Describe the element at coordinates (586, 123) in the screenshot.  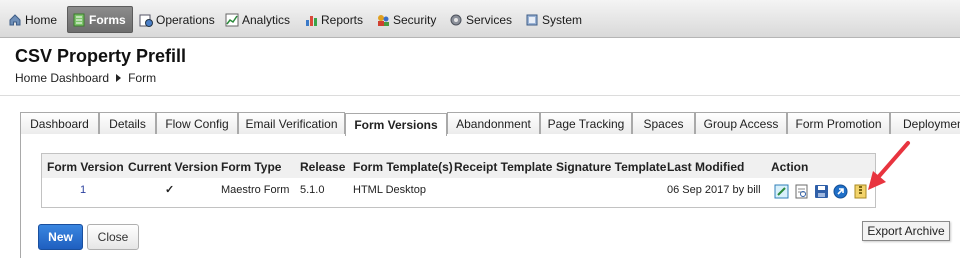
I see `tab-page-tracking: Page Tracking` at that location.